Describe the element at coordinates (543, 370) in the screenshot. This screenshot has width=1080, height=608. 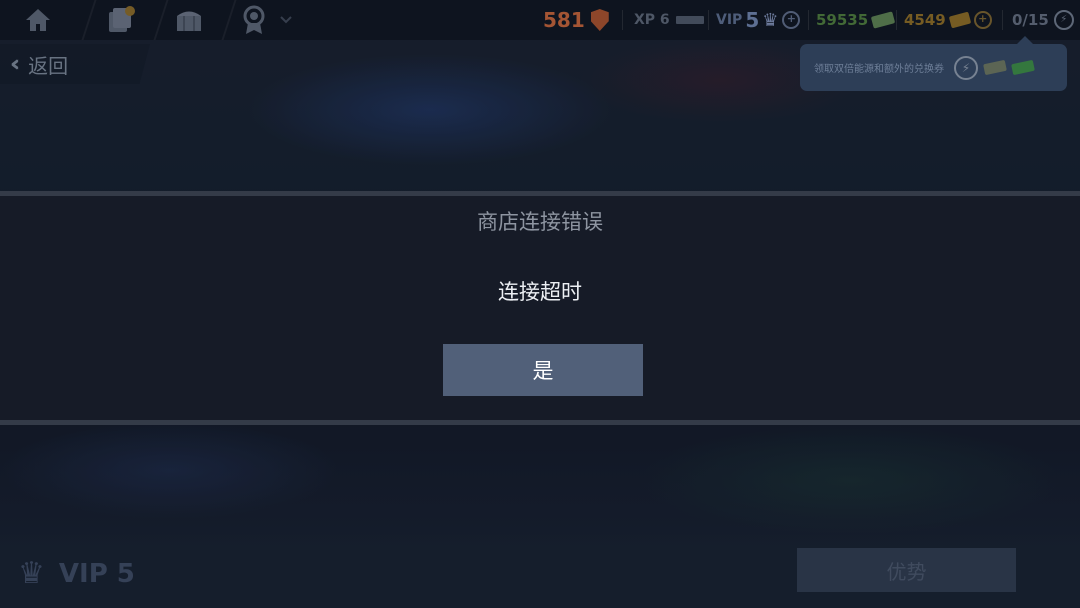
I see `confirm-button: 是` at that location.